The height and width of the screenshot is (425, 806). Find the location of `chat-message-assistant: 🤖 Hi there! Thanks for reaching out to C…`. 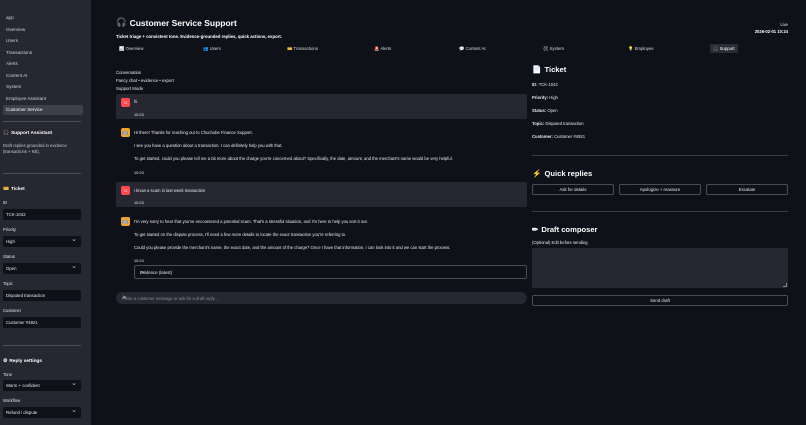

chat-message-assistant: 🤖 Hi there! Thanks for reaching out to C… is located at coordinates (321, 151).